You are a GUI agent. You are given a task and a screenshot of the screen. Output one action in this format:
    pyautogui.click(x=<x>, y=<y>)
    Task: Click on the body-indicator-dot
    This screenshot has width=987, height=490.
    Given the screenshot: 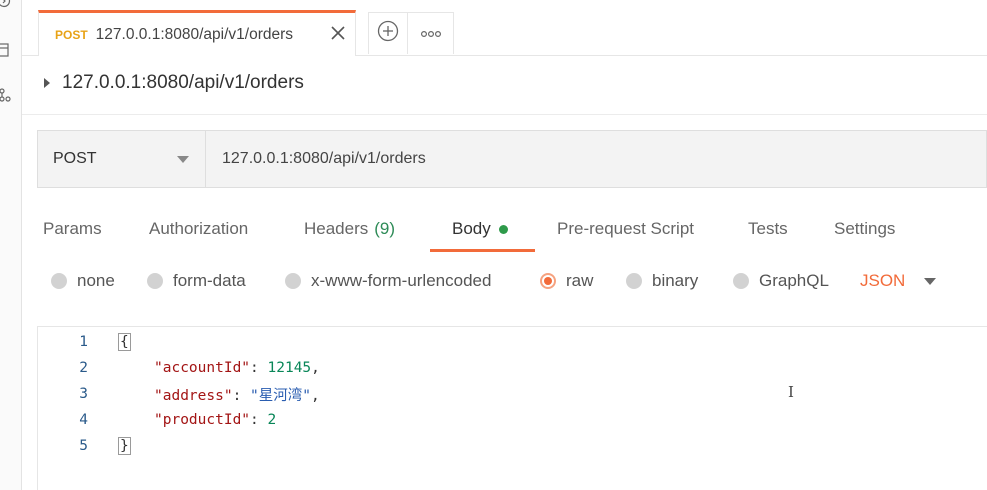 What is the action you would take?
    pyautogui.click(x=503, y=229)
    